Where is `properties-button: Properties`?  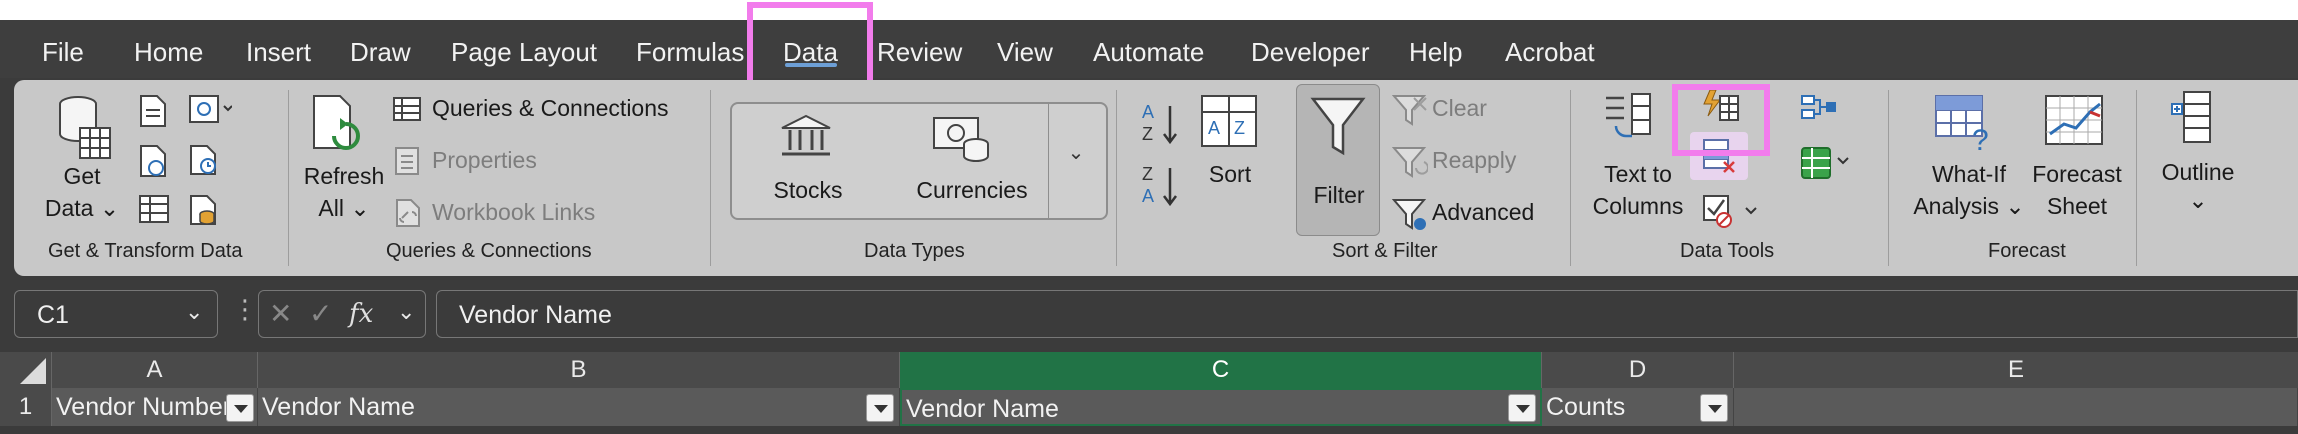
properties-button: Properties is located at coordinates (484, 160).